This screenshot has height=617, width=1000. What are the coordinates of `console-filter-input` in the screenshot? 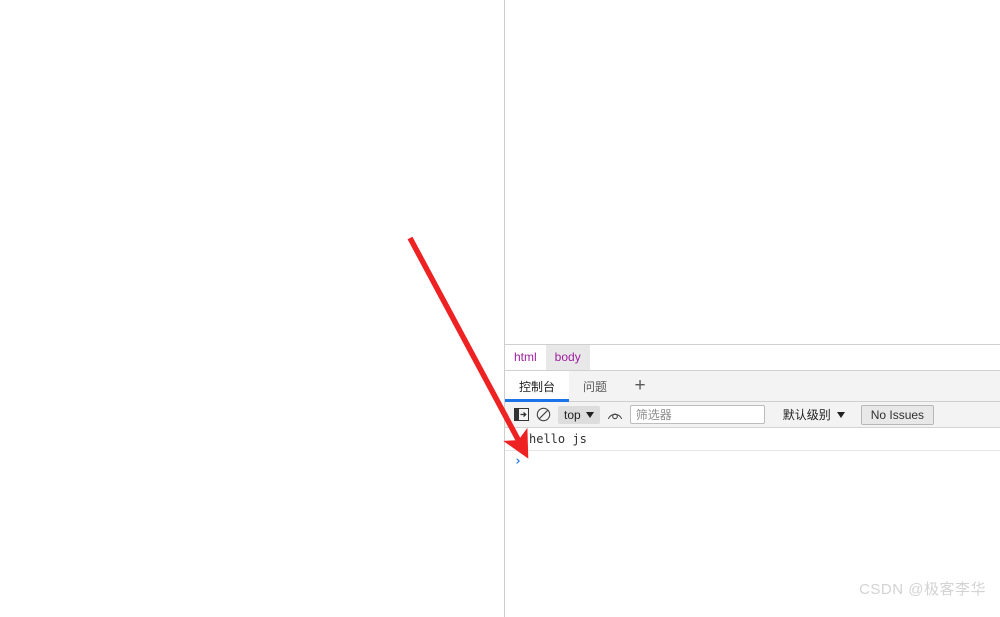 It's located at (697, 414).